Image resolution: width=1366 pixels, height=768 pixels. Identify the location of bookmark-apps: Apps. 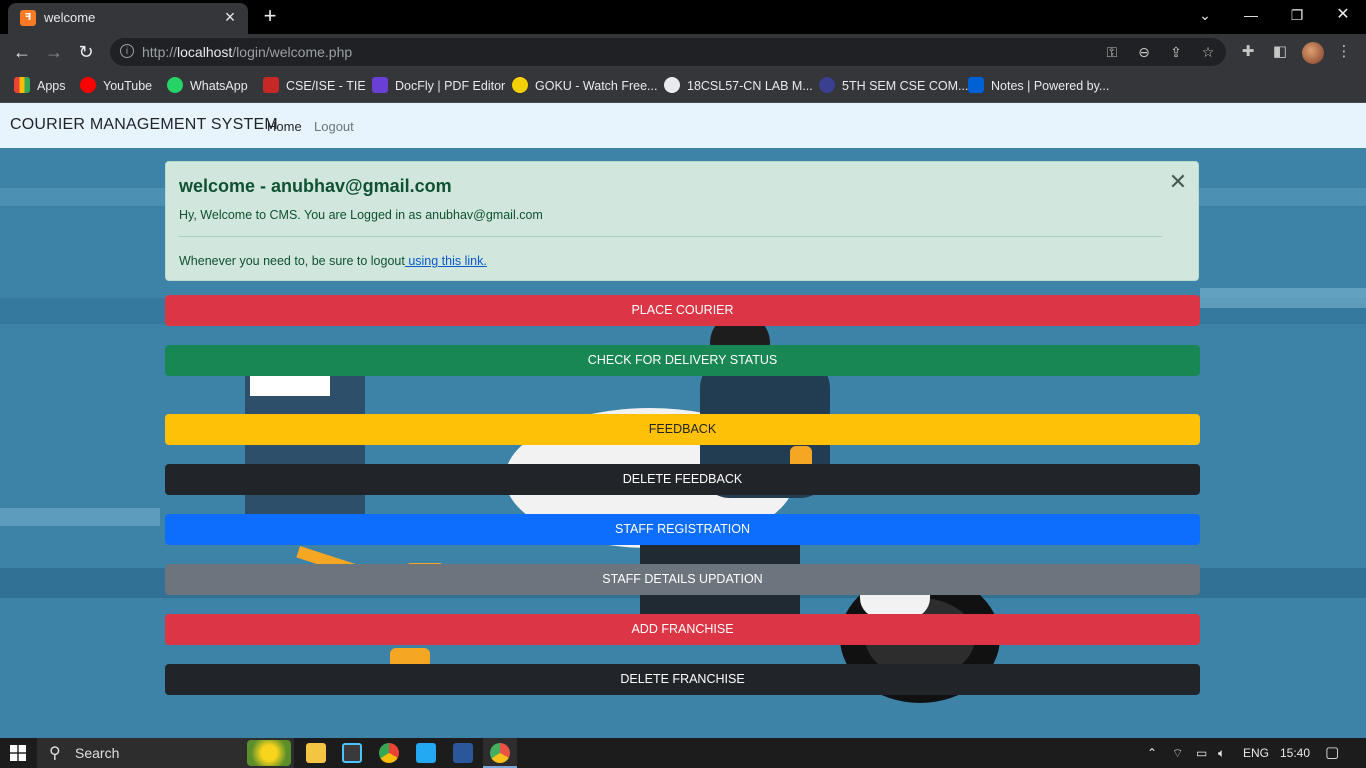
(40, 86).